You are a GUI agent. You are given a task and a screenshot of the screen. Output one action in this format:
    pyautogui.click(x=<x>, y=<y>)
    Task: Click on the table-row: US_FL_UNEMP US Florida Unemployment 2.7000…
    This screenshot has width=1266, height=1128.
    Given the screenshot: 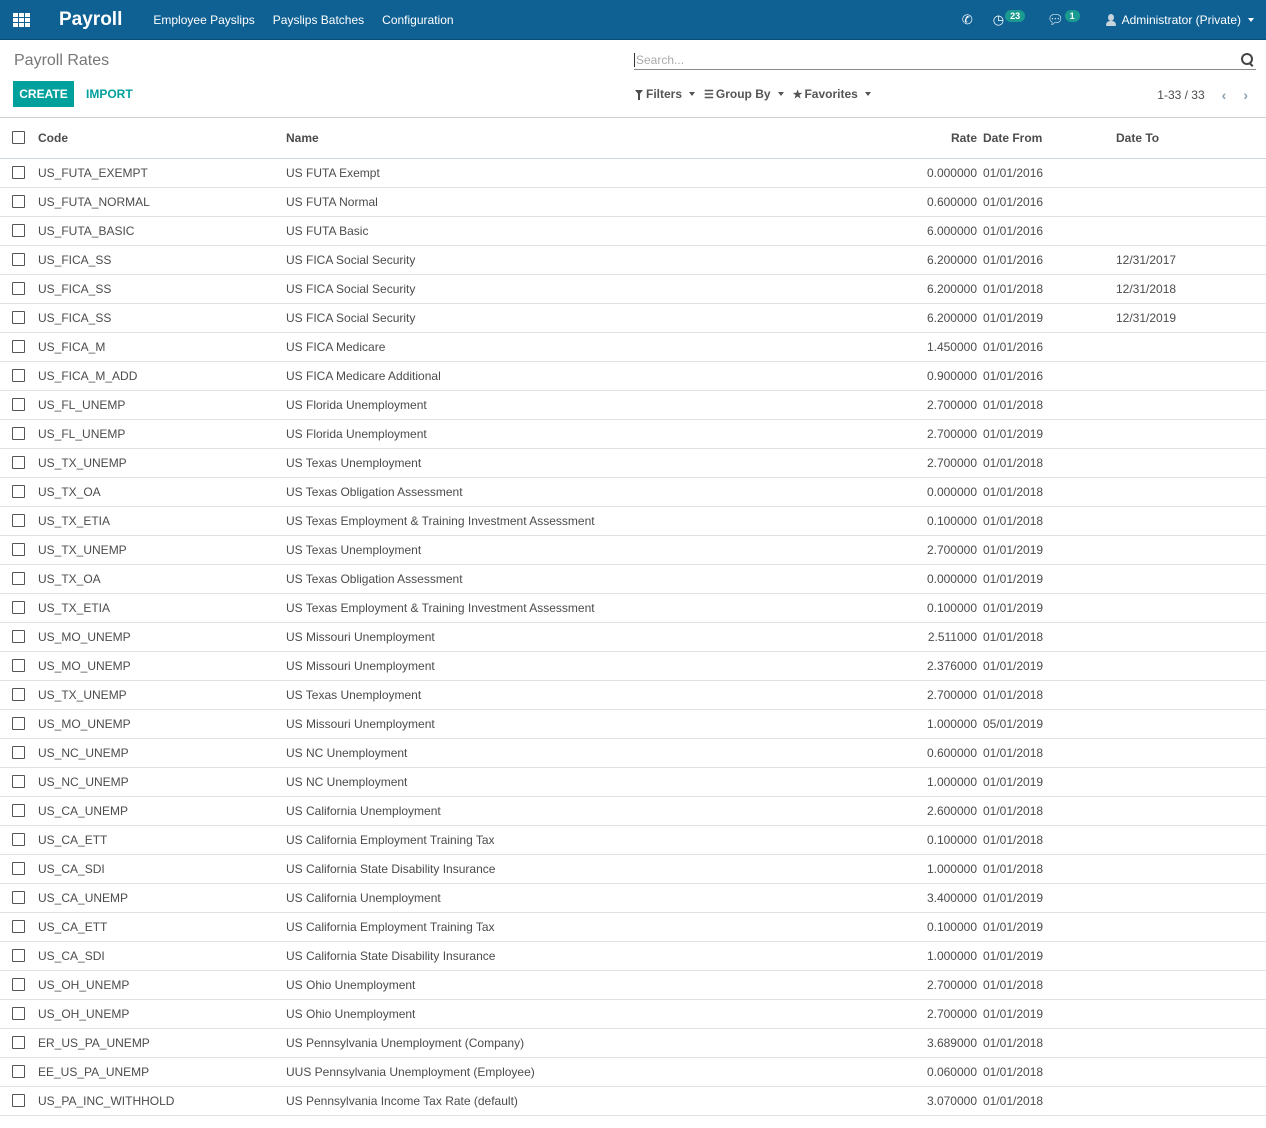 What is the action you would take?
    pyautogui.click(x=633, y=405)
    